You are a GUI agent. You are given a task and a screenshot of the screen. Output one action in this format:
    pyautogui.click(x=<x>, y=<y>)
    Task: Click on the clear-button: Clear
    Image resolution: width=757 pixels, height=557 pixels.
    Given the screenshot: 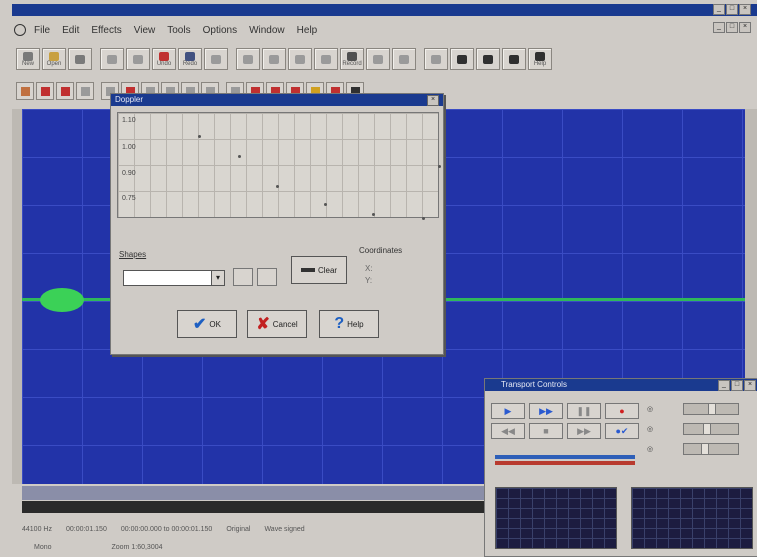 What is the action you would take?
    pyautogui.click(x=319, y=270)
    